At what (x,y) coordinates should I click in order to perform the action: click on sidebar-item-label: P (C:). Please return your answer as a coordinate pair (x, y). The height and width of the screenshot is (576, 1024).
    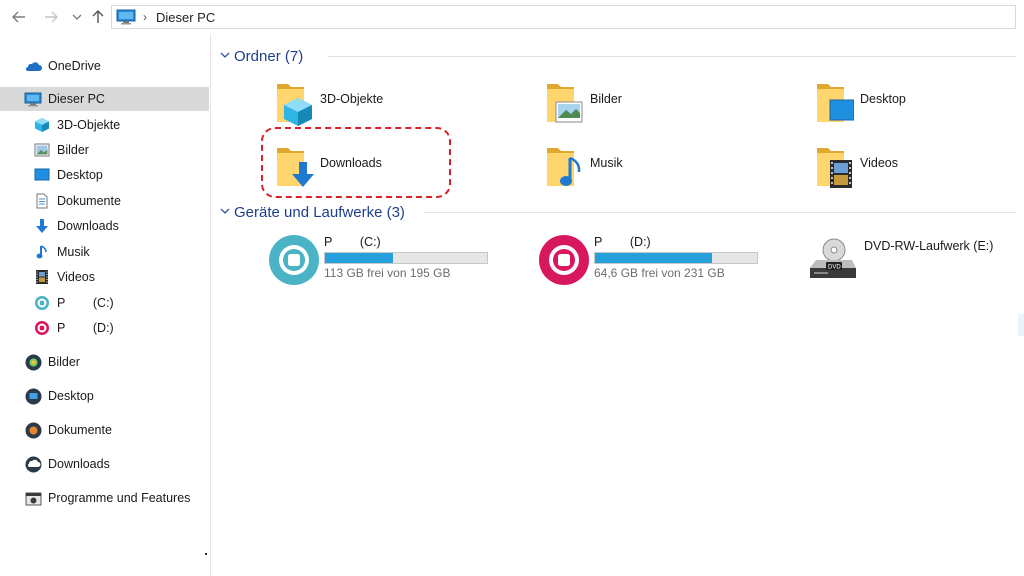
    Looking at the image, I should click on (85, 303).